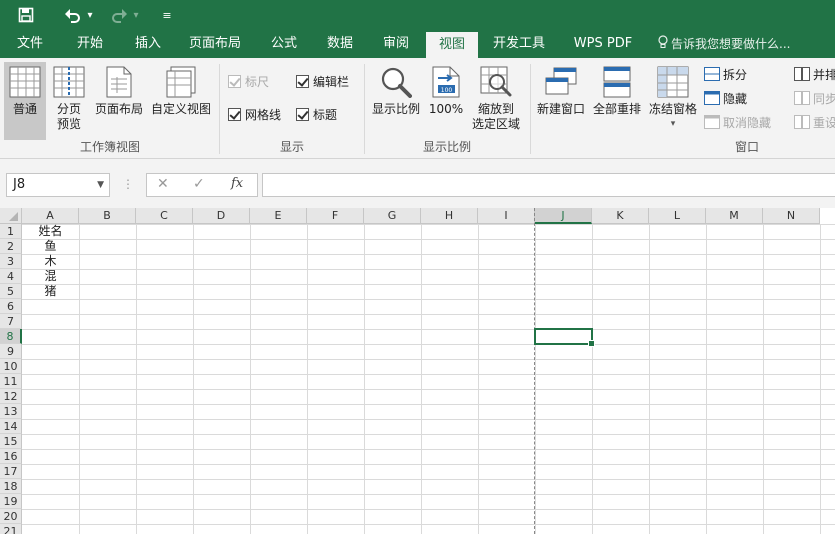 Image resolution: width=835 pixels, height=534 pixels. What do you see at coordinates (496, 101) in the screenshot?
I see `zoom-to-selection-button: 缩放到 选定区域` at bounding box center [496, 101].